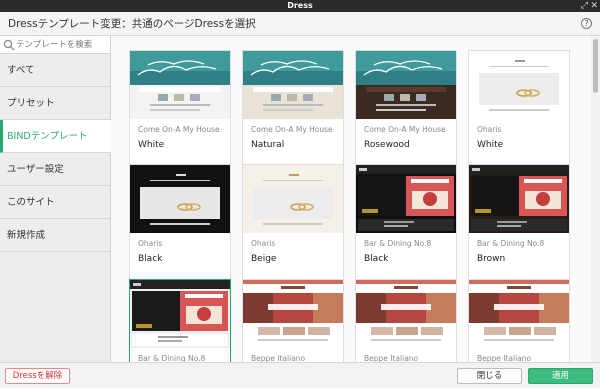 This screenshot has width=600, height=388. I want to click on template-card: Bar & Dining No.8 Brown, so click(519, 222).